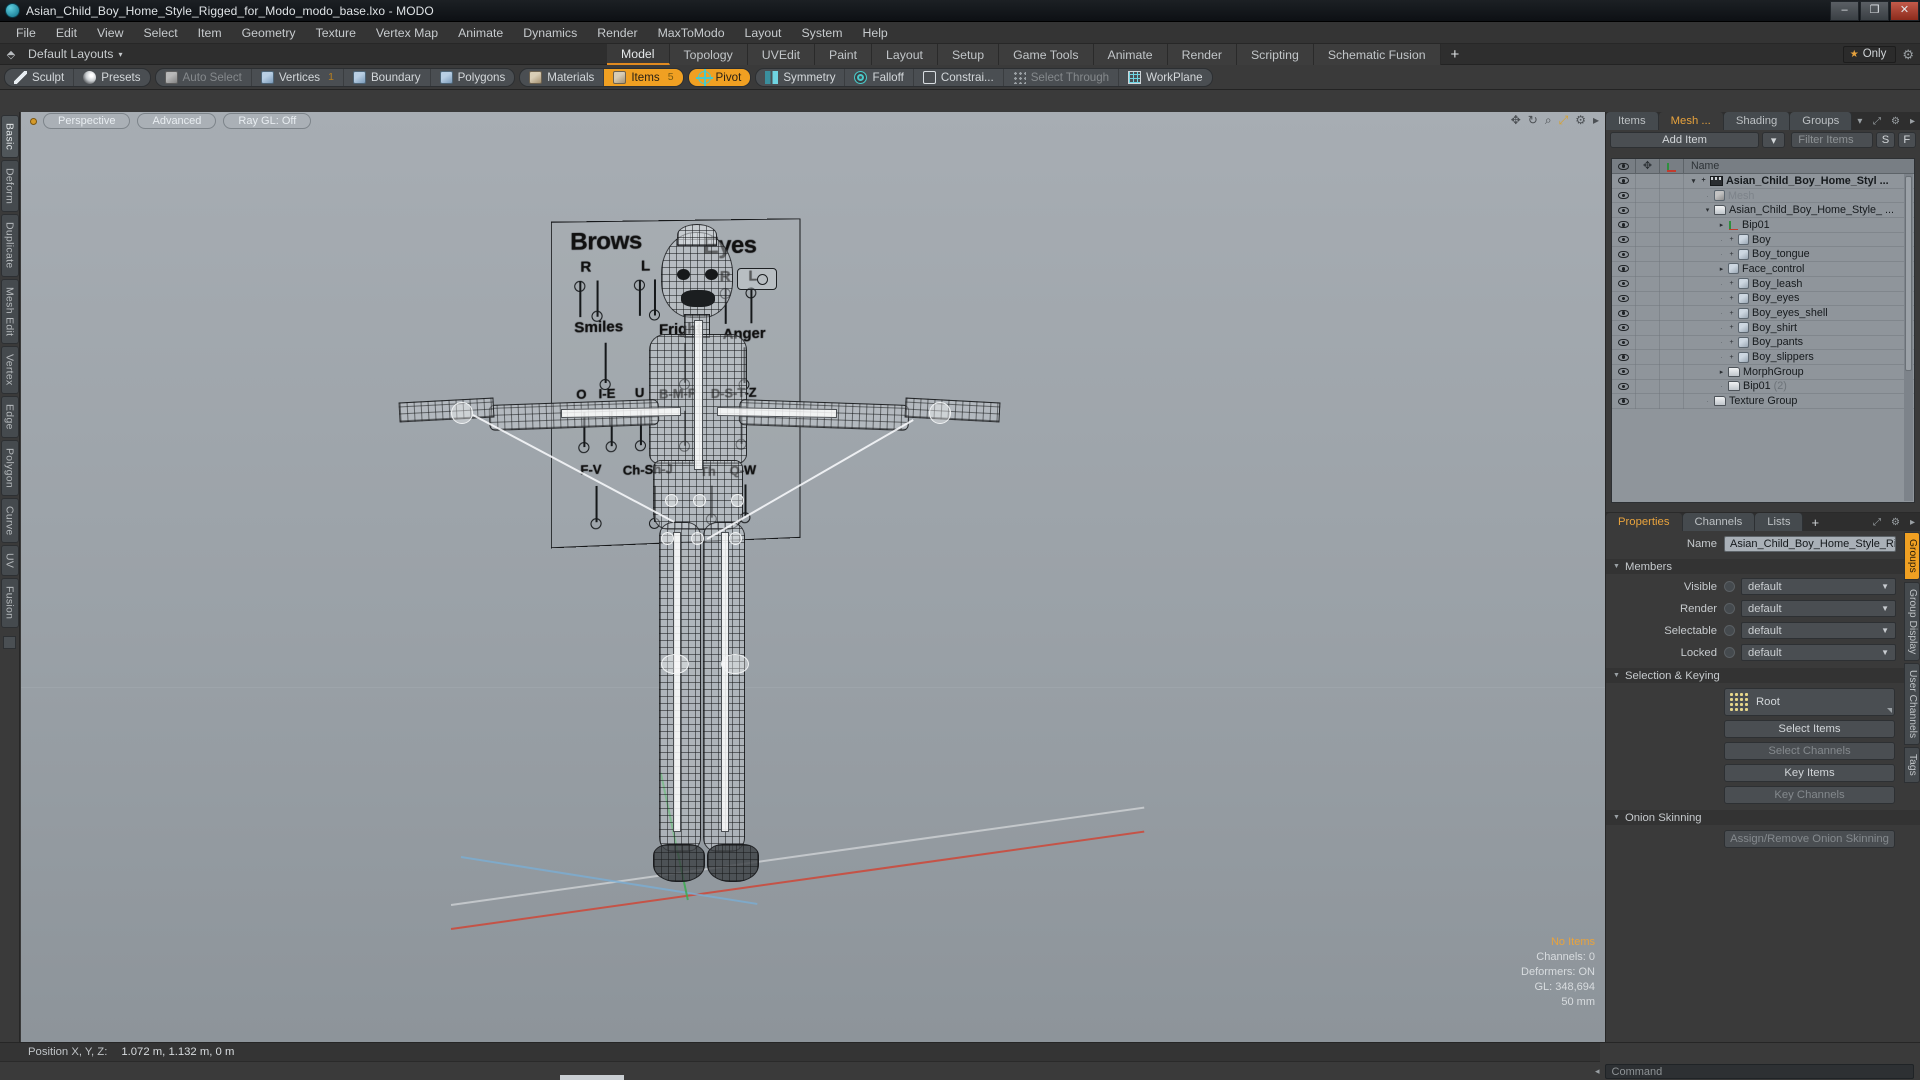  What do you see at coordinates (1763, 225) in the screenshot?
I see `table-row: ▸ Bip01` at bounding box center [1763, 225].